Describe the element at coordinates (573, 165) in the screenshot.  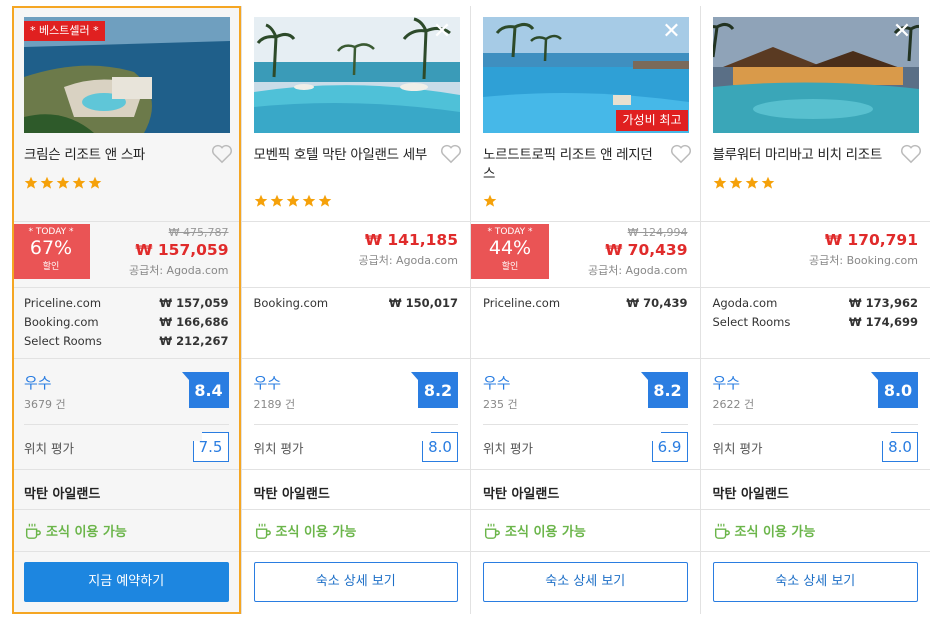
I see `hotel-name: 노르드트로픽 리조트 앤 레지던스` at that location.